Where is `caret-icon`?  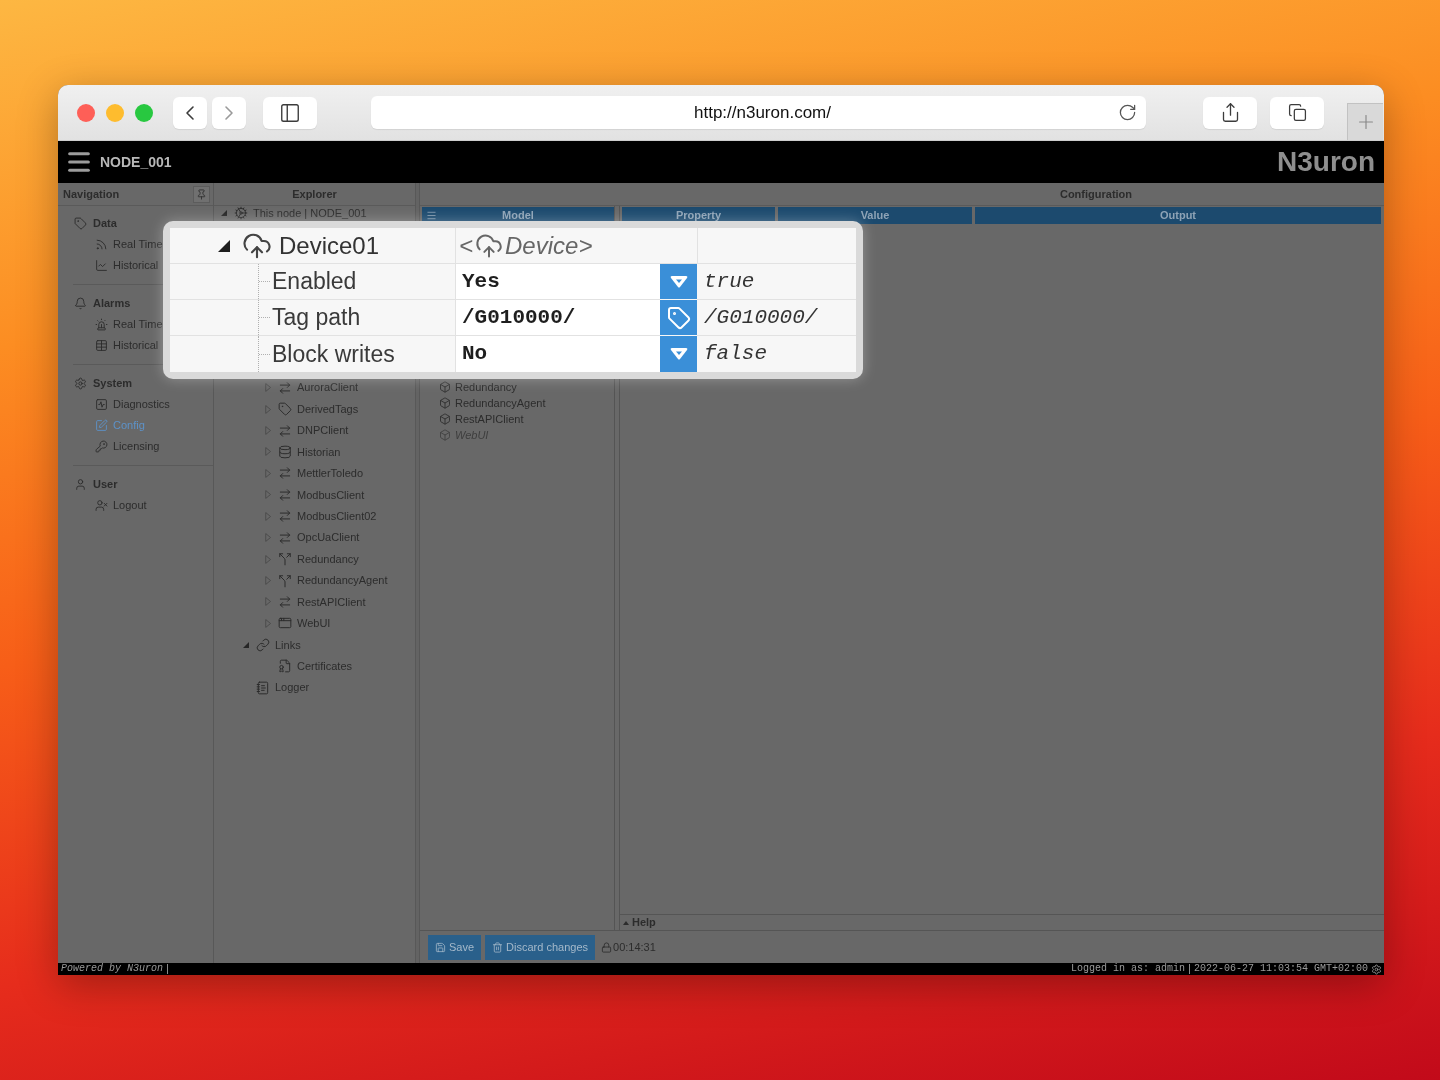
caret-icon is located at coordinates (224, 245).